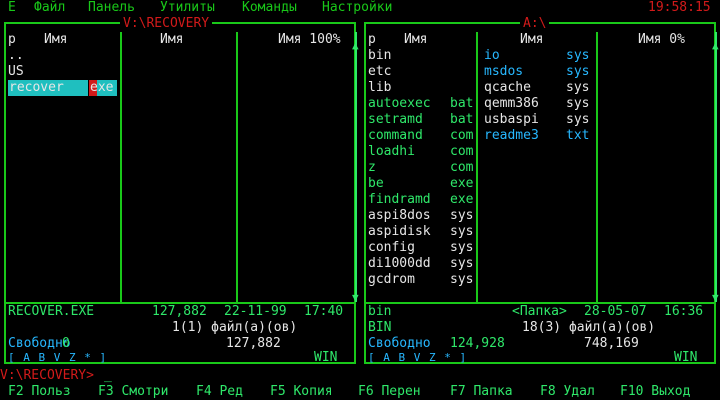  I want to click on right-col2-file-ext: txt, so click(578, 135).